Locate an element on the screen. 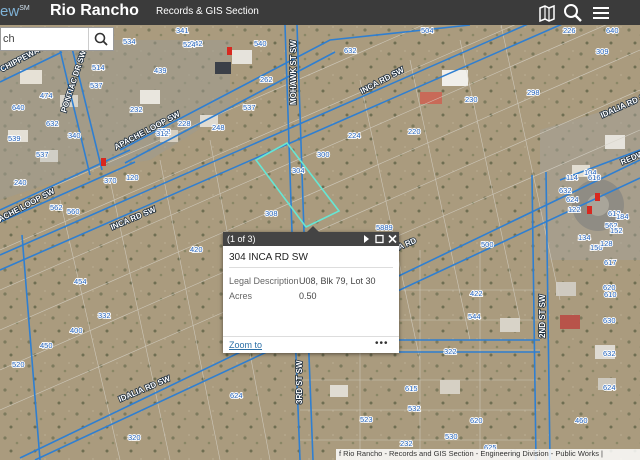  parcel-number-label: 534 is located at coordinates (129, 41).